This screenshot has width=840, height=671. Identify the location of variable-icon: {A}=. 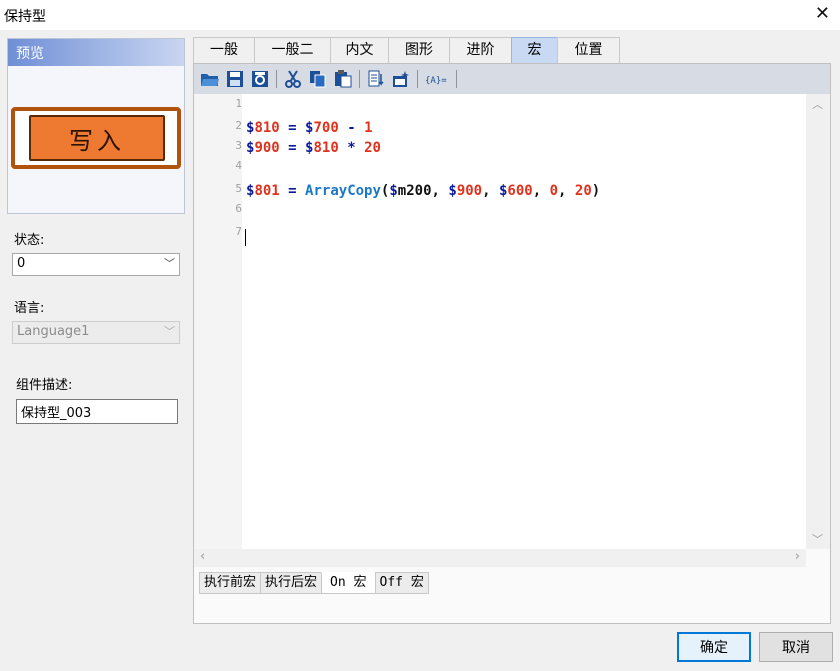
(437, 79).